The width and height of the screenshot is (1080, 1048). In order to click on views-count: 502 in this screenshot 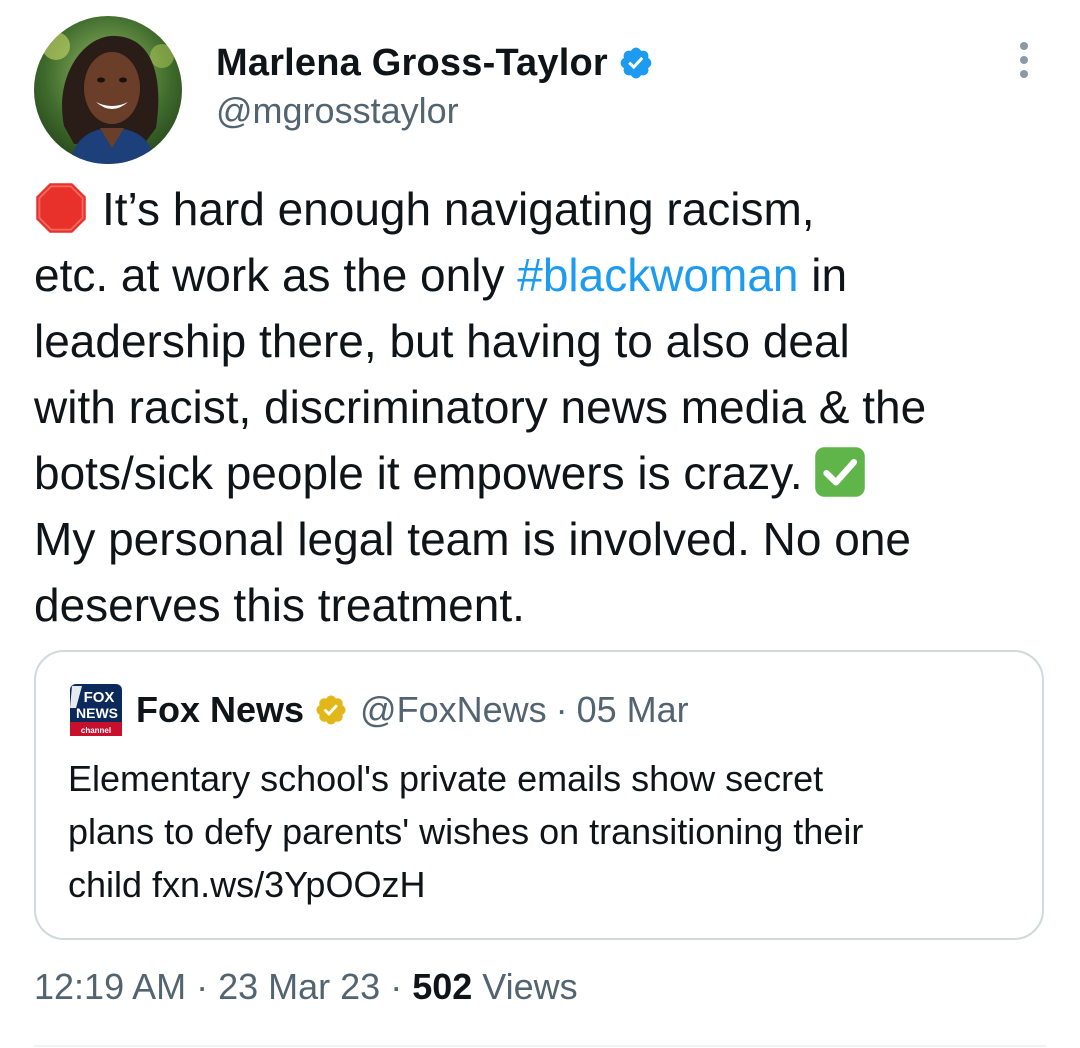, I will do `click(442, 986)`.